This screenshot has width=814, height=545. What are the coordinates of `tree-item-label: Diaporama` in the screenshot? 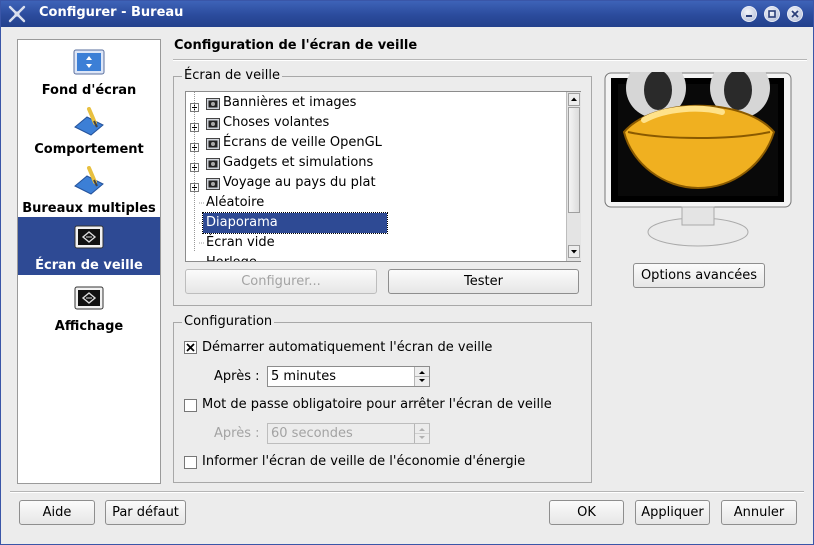 It's located at (295, 223).